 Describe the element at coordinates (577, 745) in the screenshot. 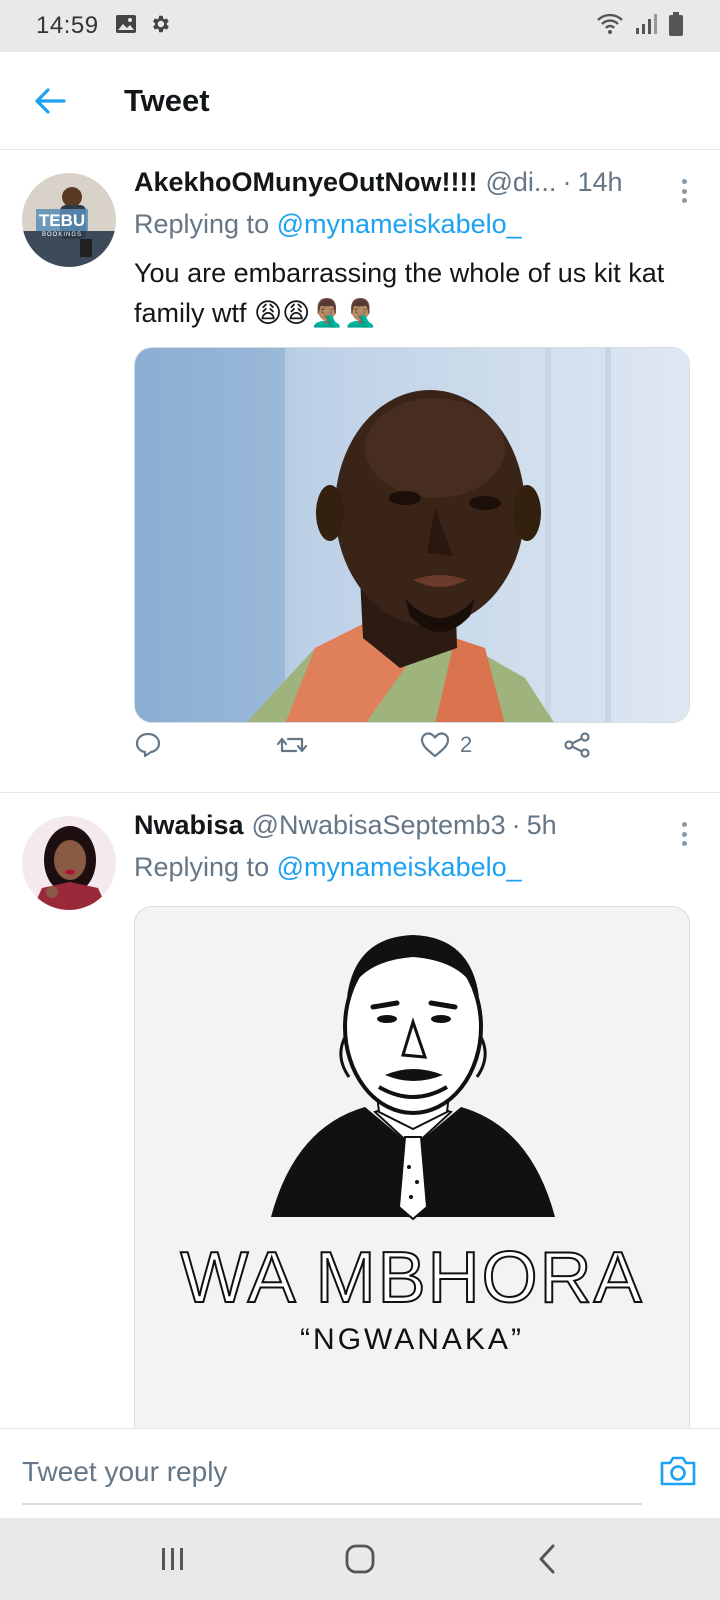

I see `share-icon` at that location.